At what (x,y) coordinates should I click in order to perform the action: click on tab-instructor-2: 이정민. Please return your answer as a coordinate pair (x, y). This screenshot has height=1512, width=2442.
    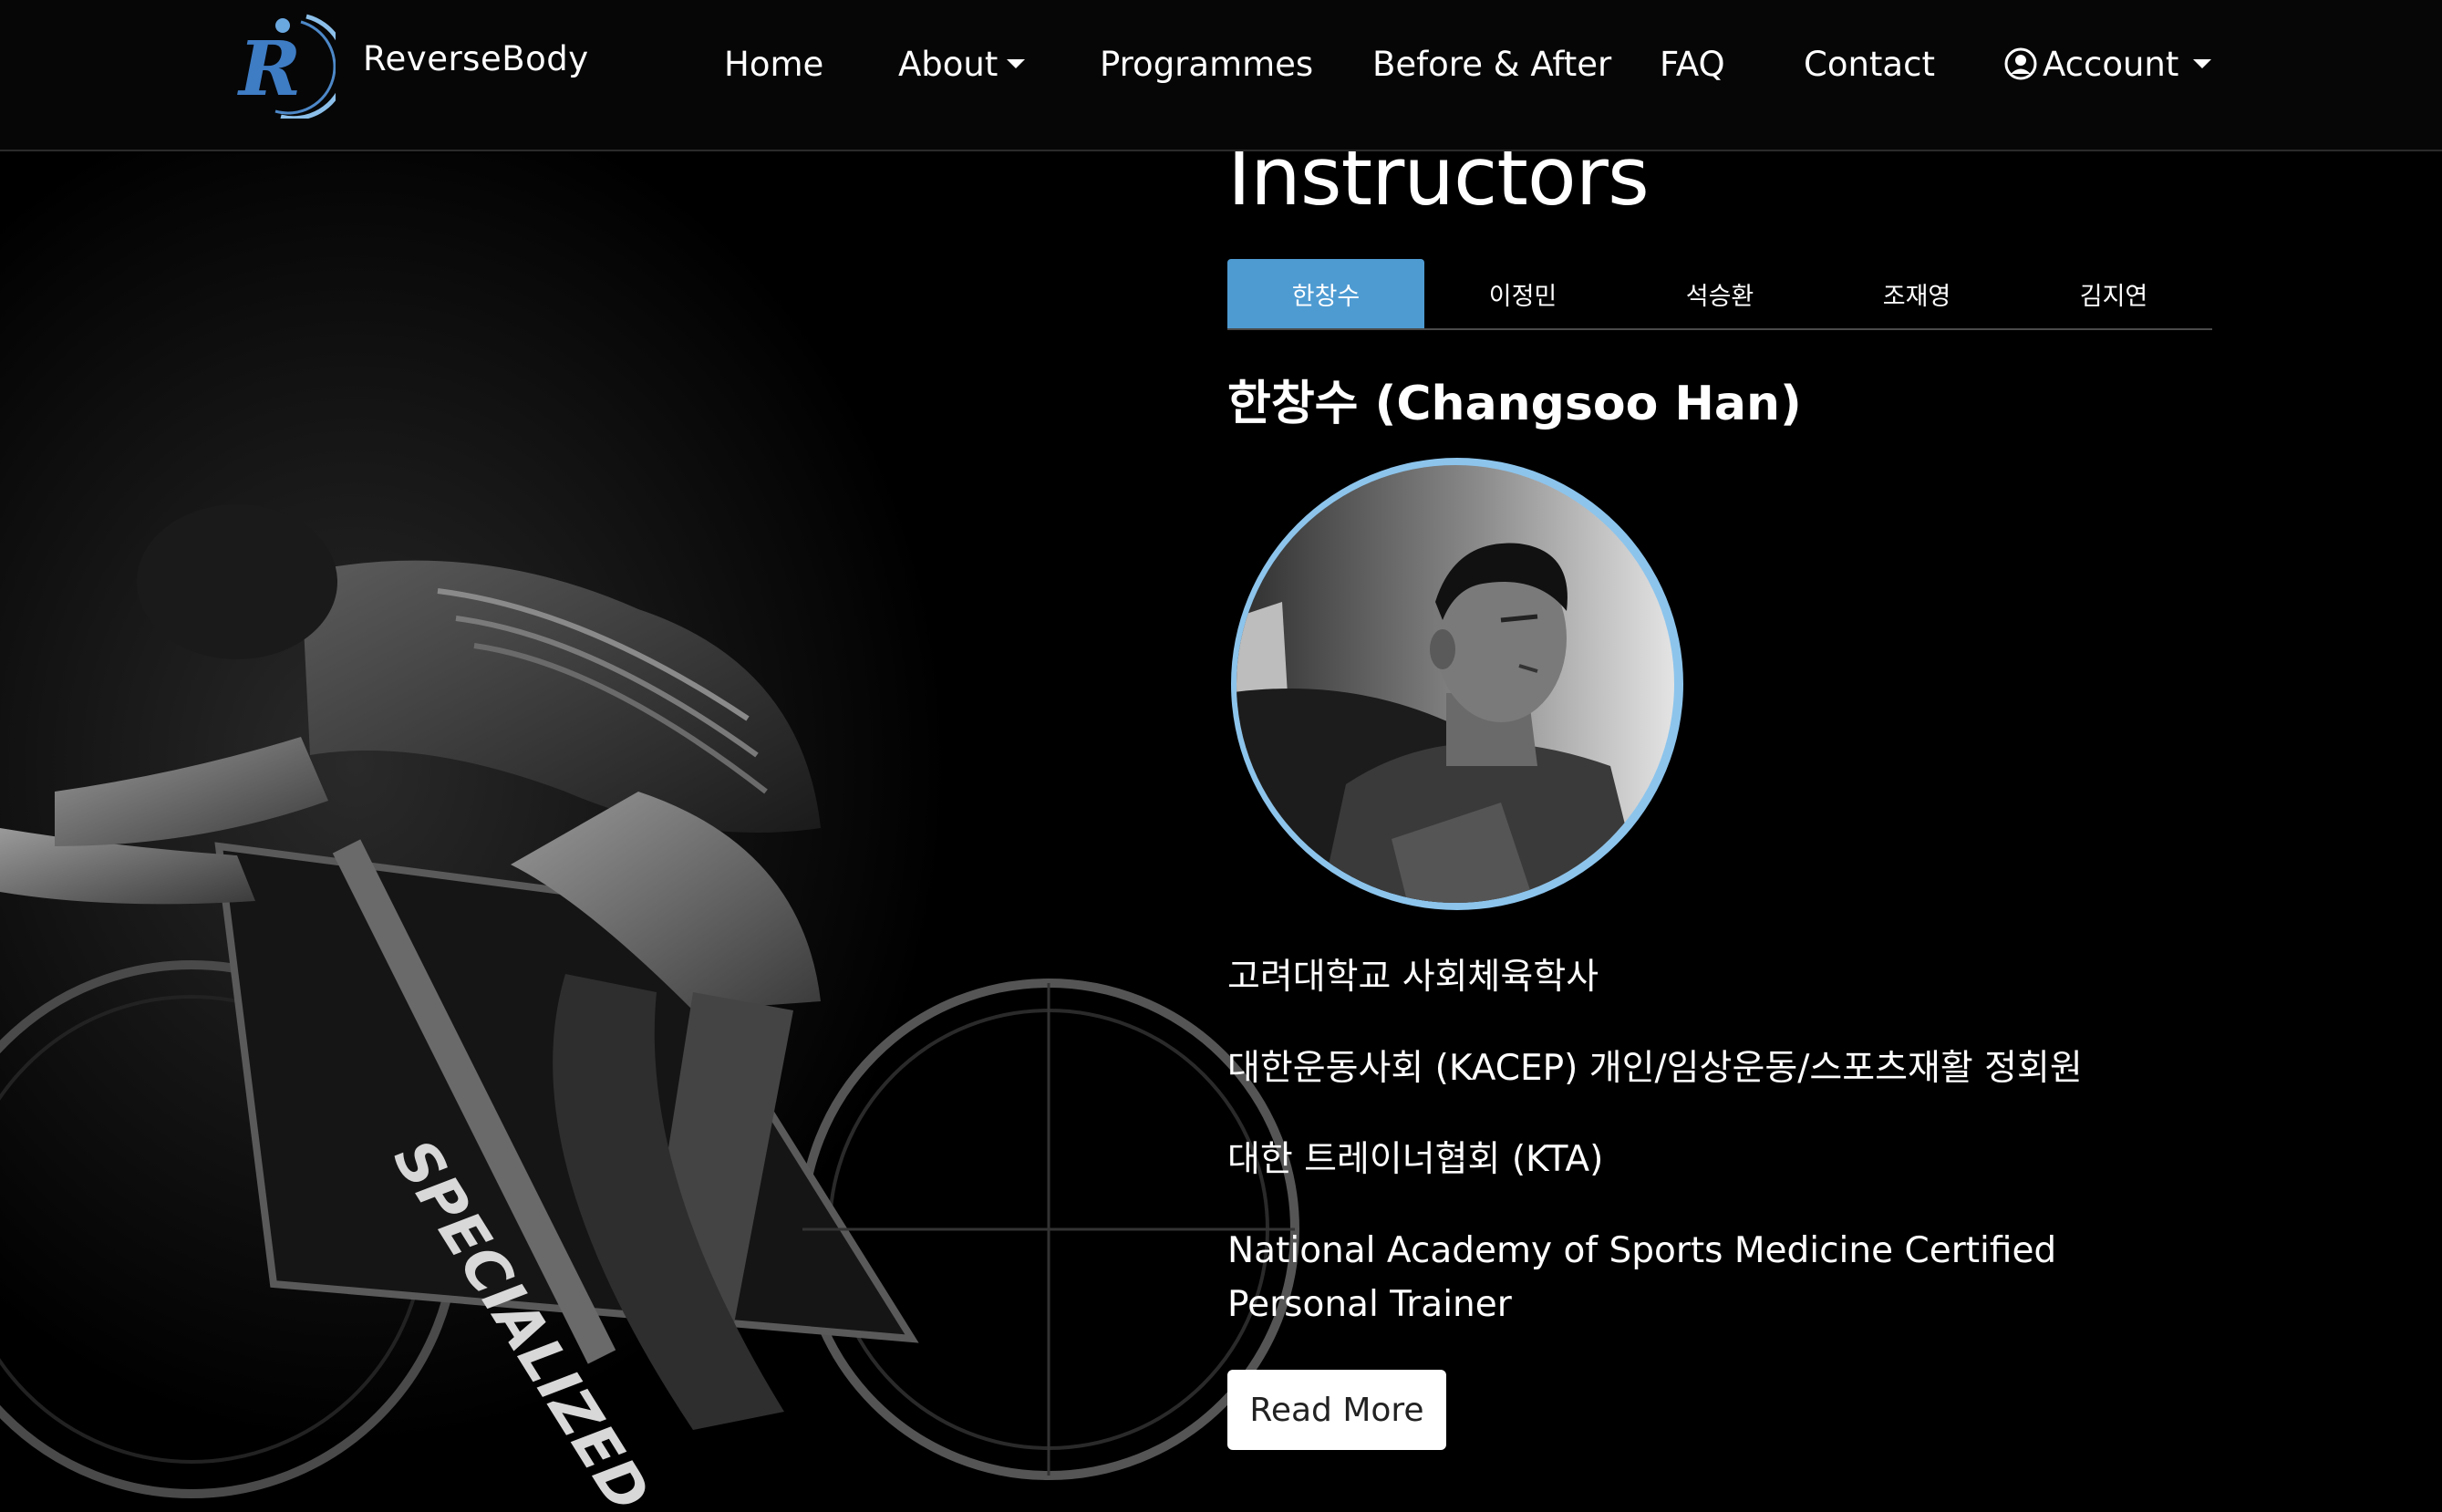
    Looking at the image, I should click on (1523, 293).